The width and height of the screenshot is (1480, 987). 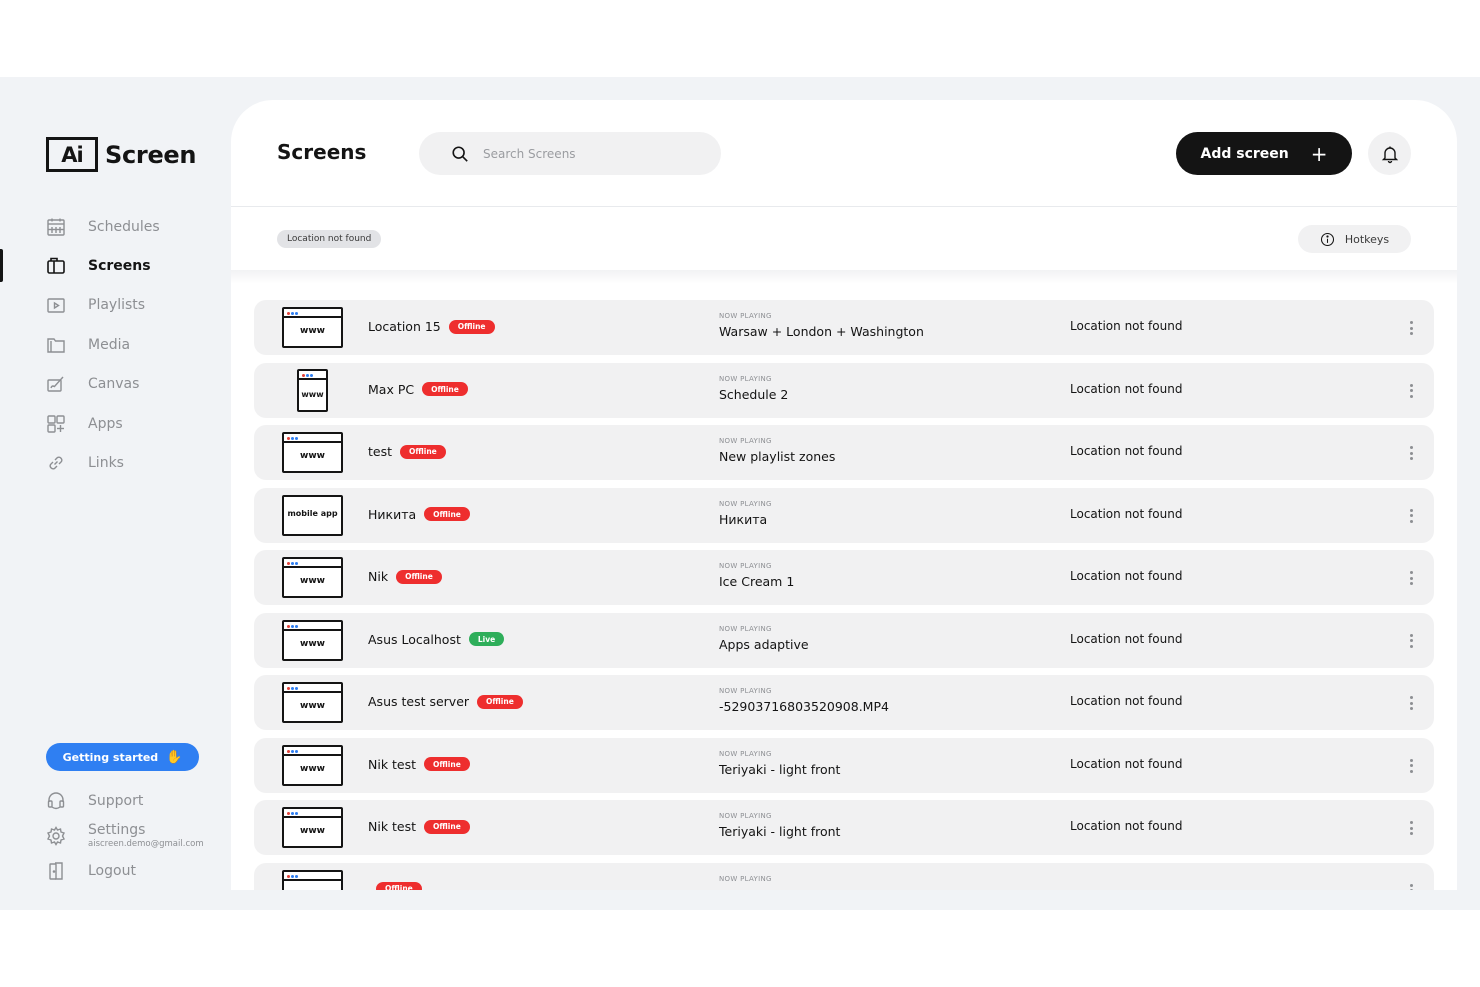 What do you see at coordinates (105, 423) in the screenshot?
I see `sidebar-item-label: Apps` at bounding box center [105, 423].